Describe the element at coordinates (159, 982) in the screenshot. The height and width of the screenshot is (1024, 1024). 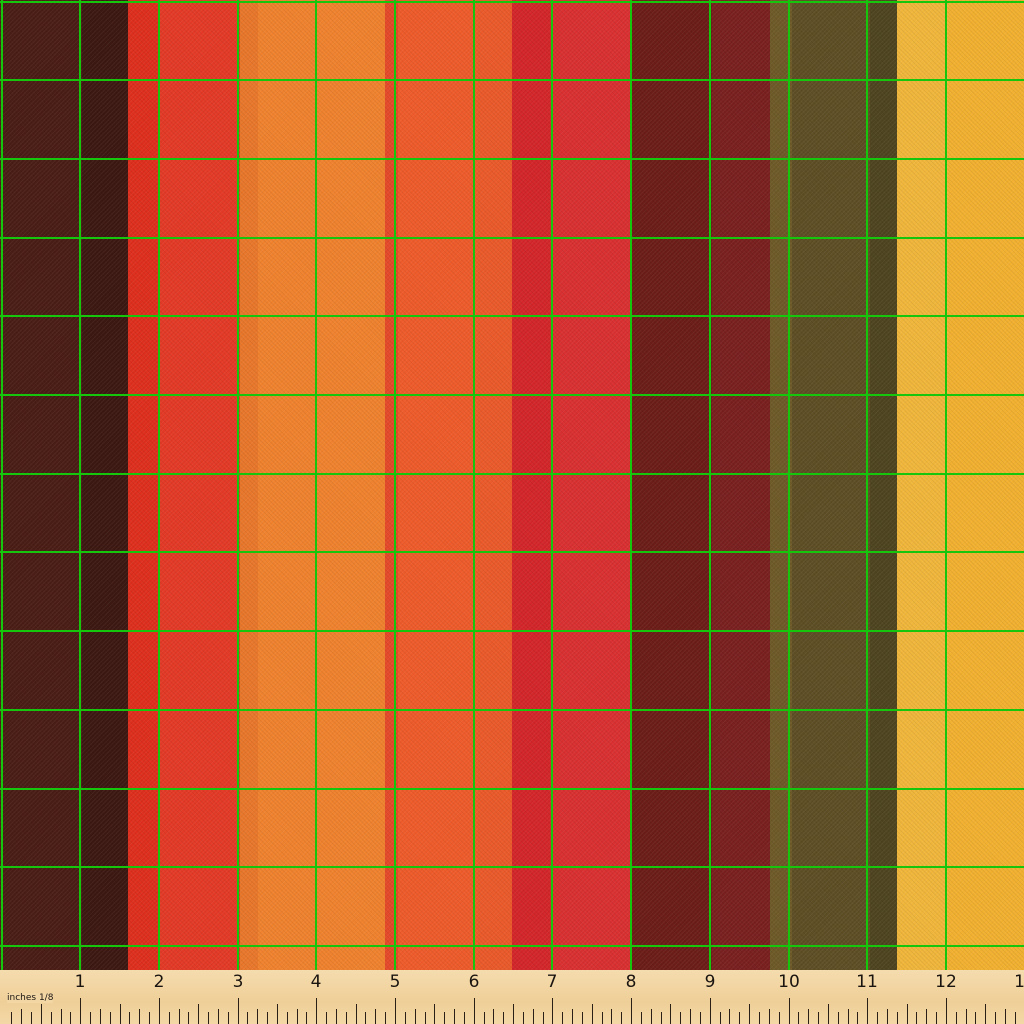
I see `ruler-number: 2` at that location.